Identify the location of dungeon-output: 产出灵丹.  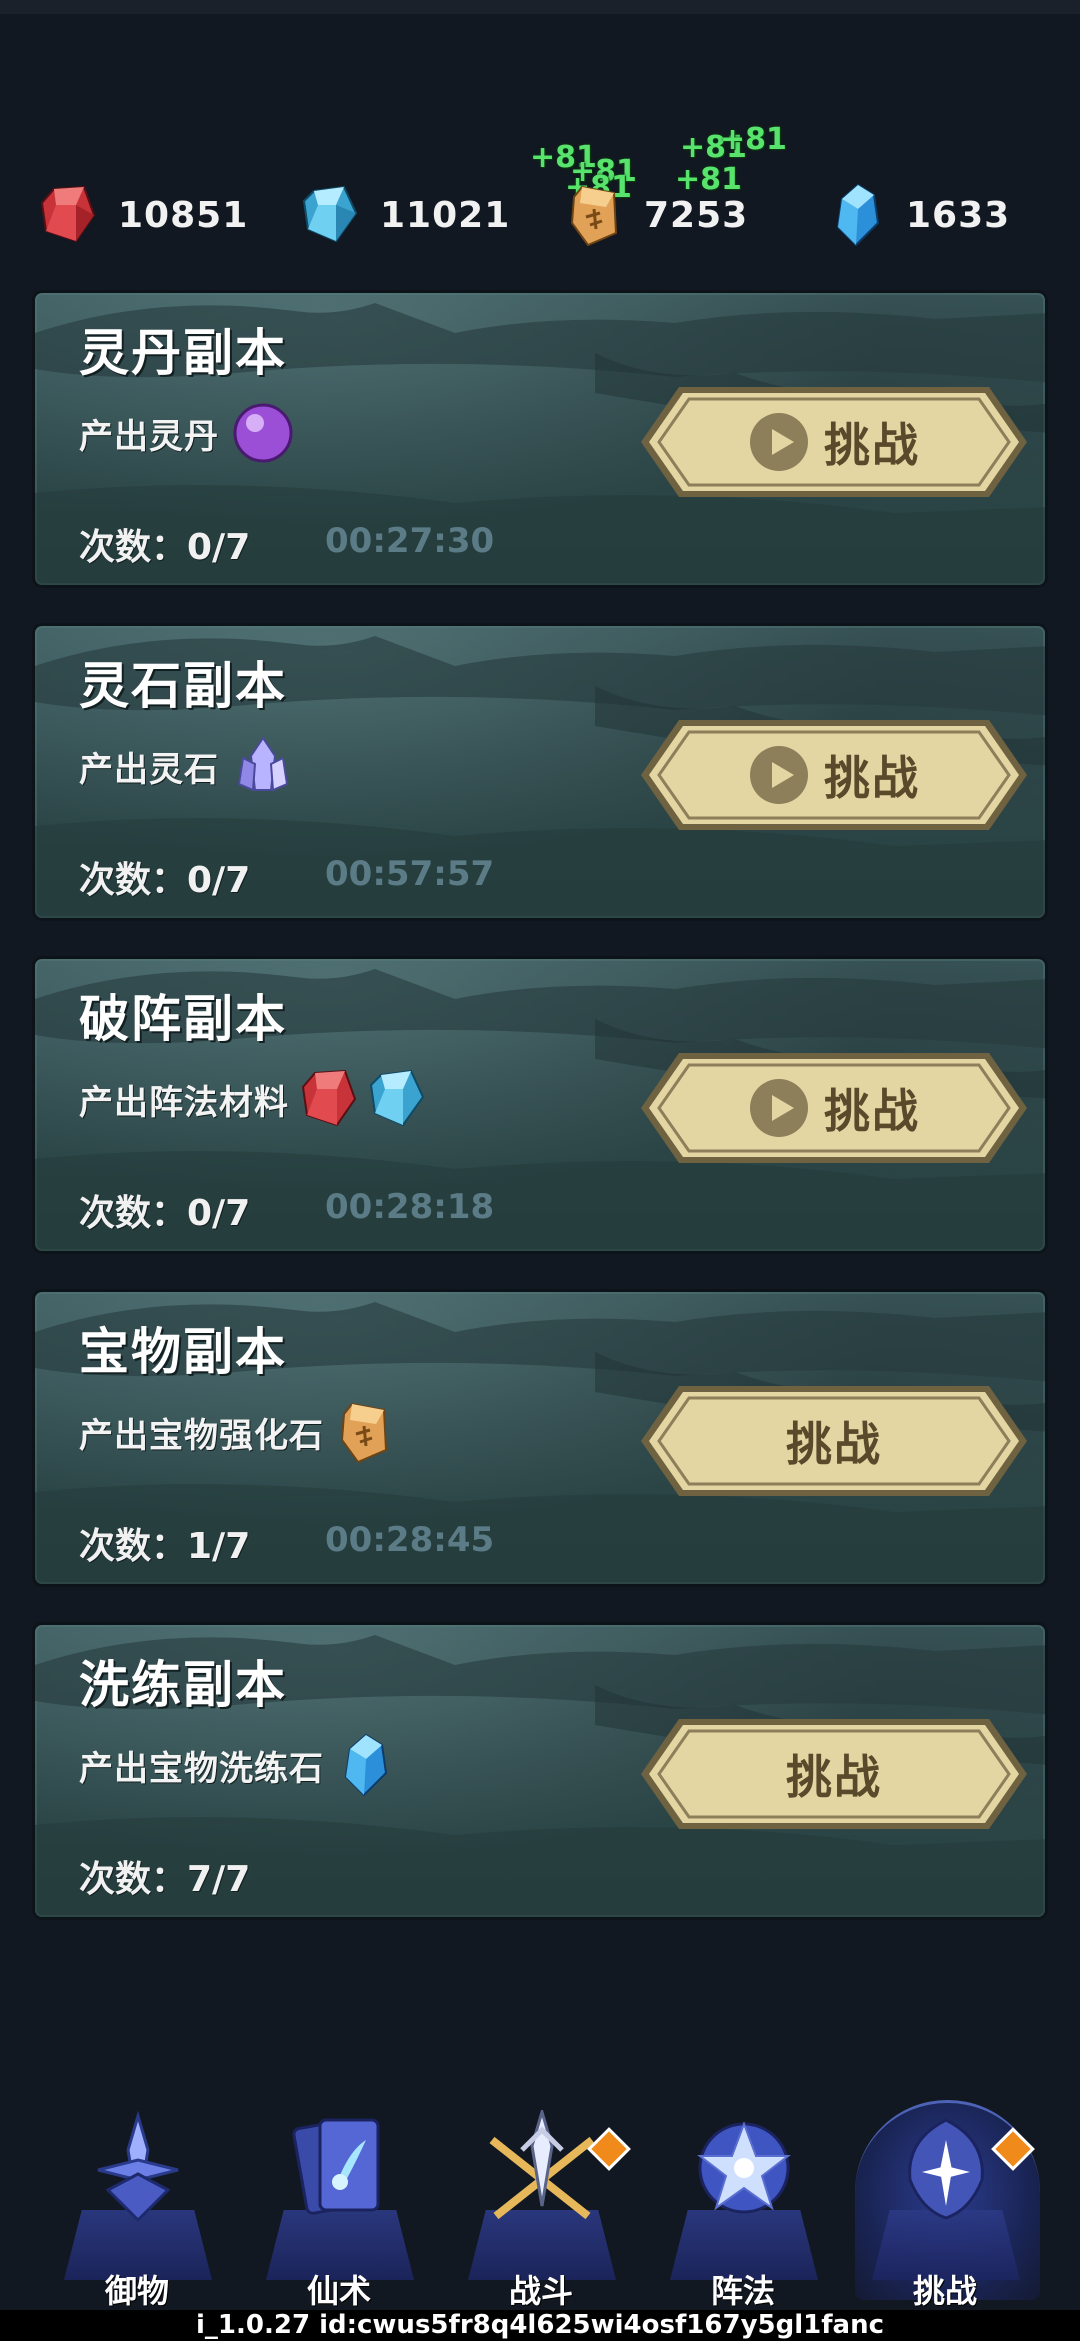
(187, 433).